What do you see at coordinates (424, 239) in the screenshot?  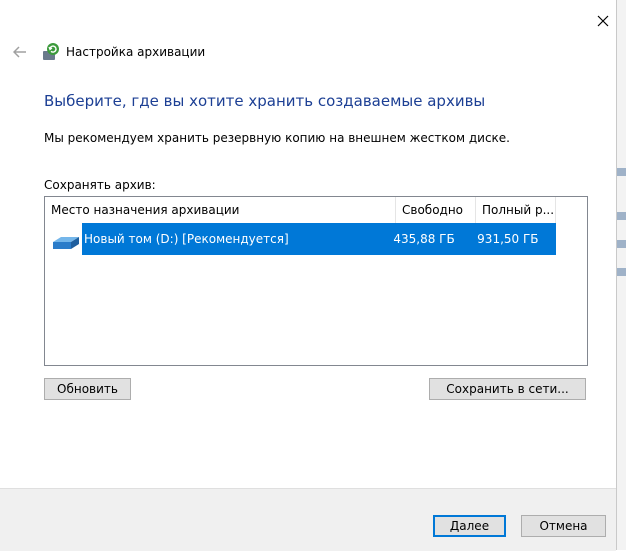 I see `free-space-cell: 435,88 ГБ` at bounding box center [424, 239].